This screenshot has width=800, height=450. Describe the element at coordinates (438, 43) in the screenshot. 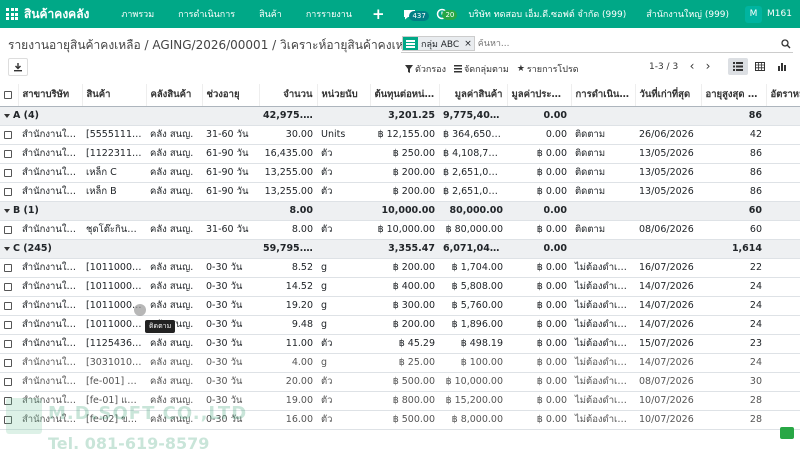

I see `search-facet: กลุ่ม ABC ×` at that location.